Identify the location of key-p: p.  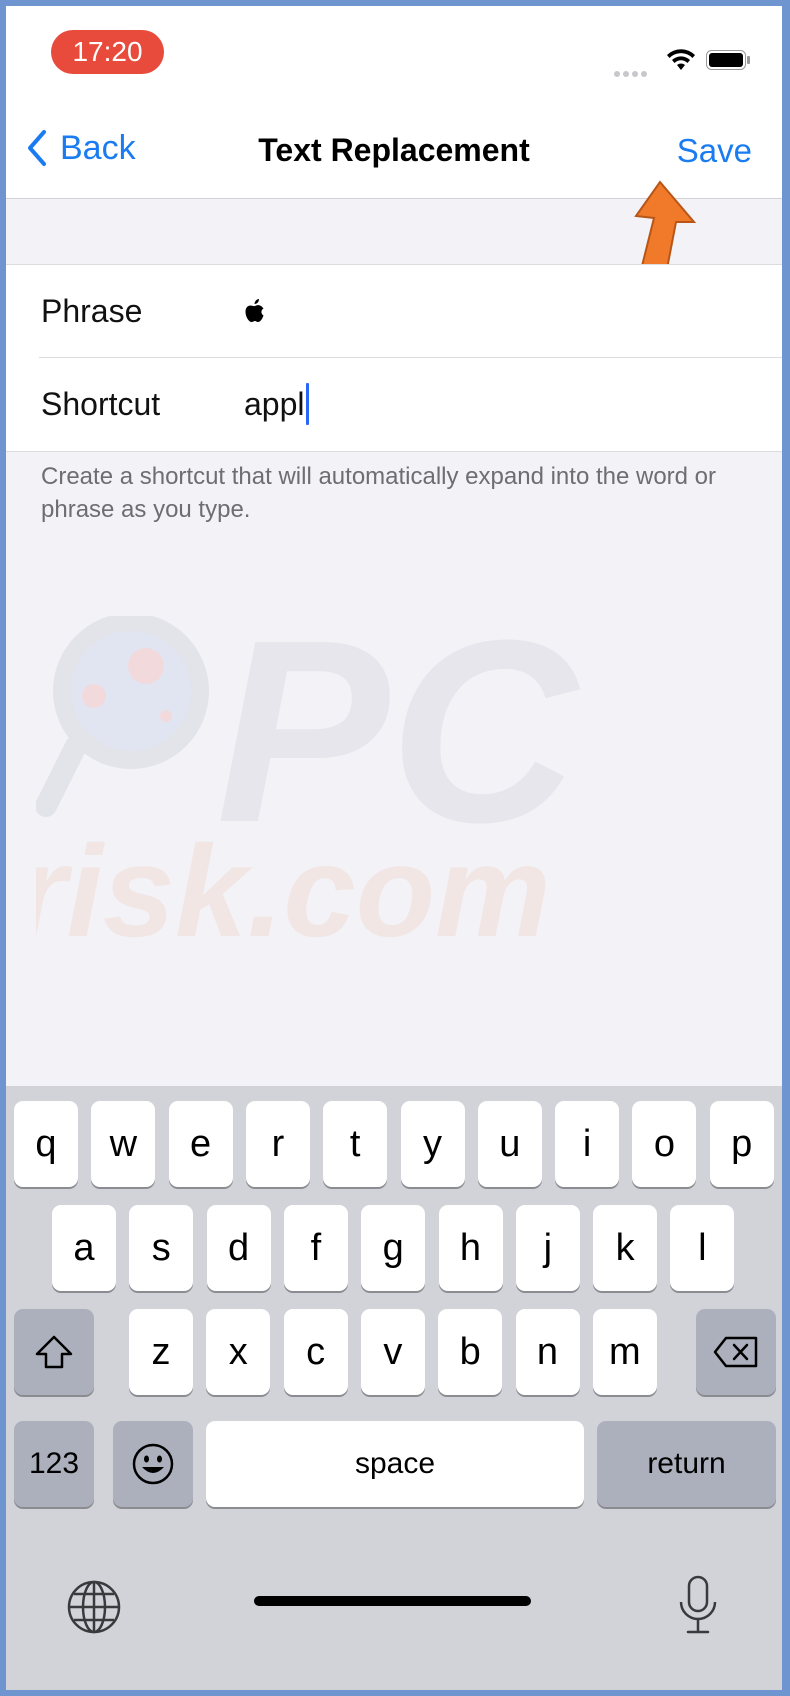
(741, 1144).